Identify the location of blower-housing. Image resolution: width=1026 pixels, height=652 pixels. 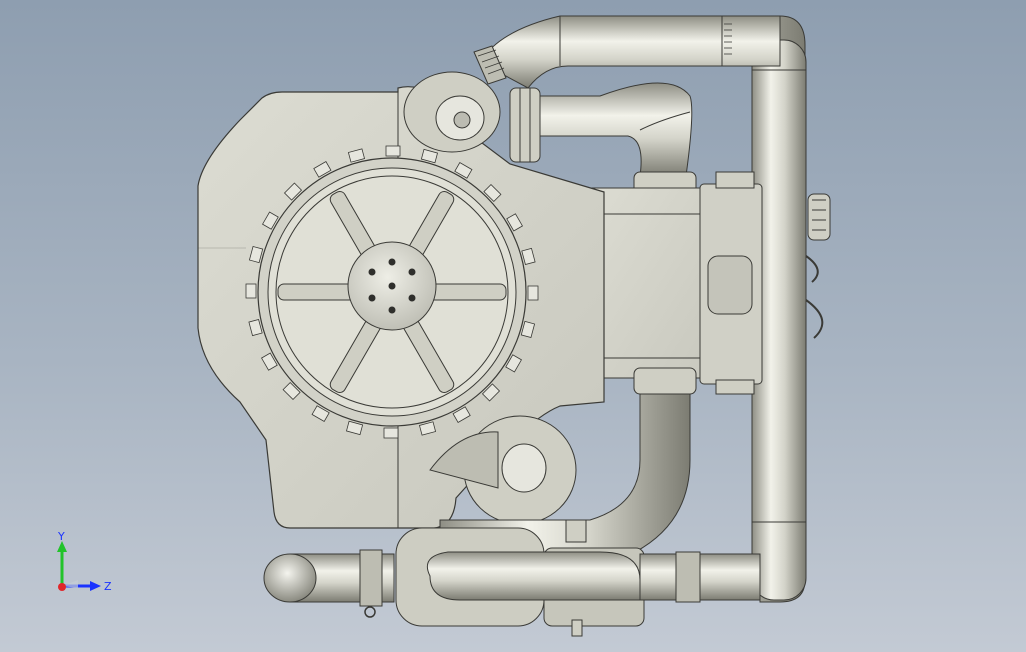
(452, 112).